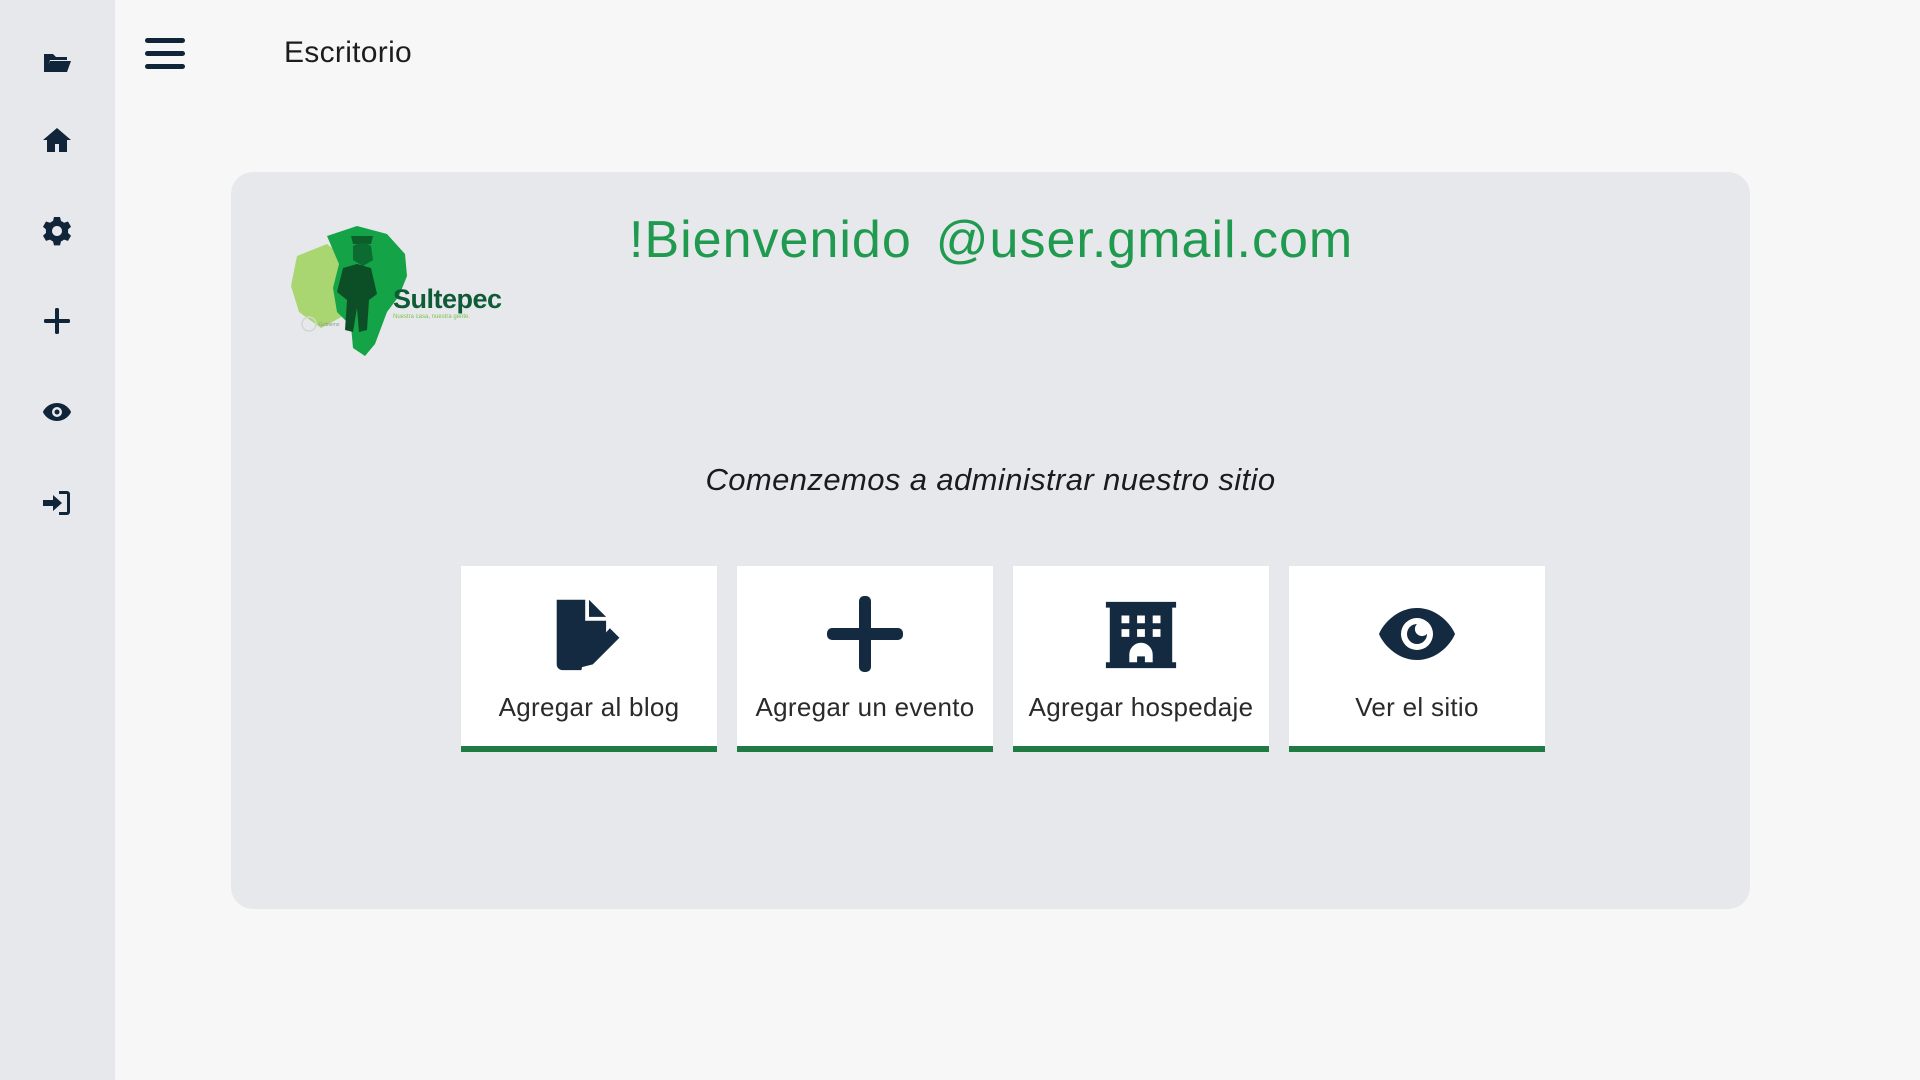 Image resolution: width=1920 pixels, height=1080 pixels. I want to click on sidebar-item-home, so click(57, 140).